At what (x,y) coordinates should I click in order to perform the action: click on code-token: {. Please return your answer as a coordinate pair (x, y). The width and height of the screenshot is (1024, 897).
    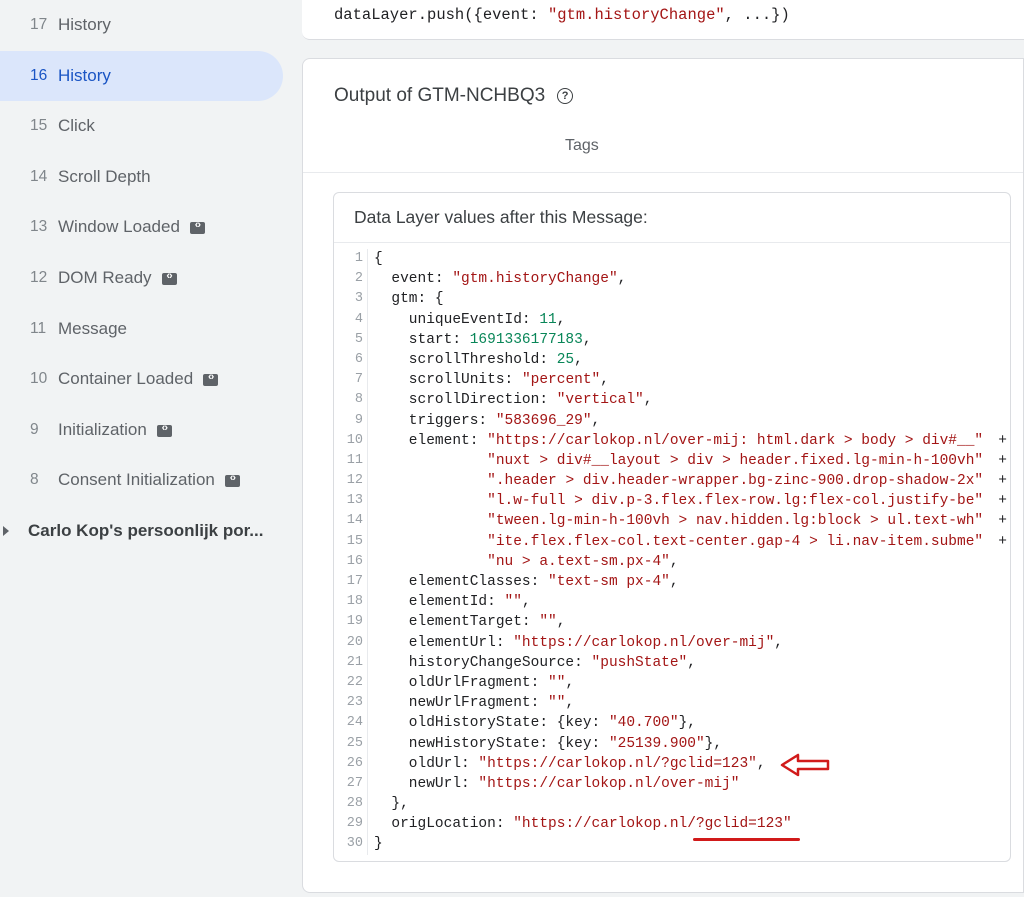
    Looking at the image, I should click on (378, 259).